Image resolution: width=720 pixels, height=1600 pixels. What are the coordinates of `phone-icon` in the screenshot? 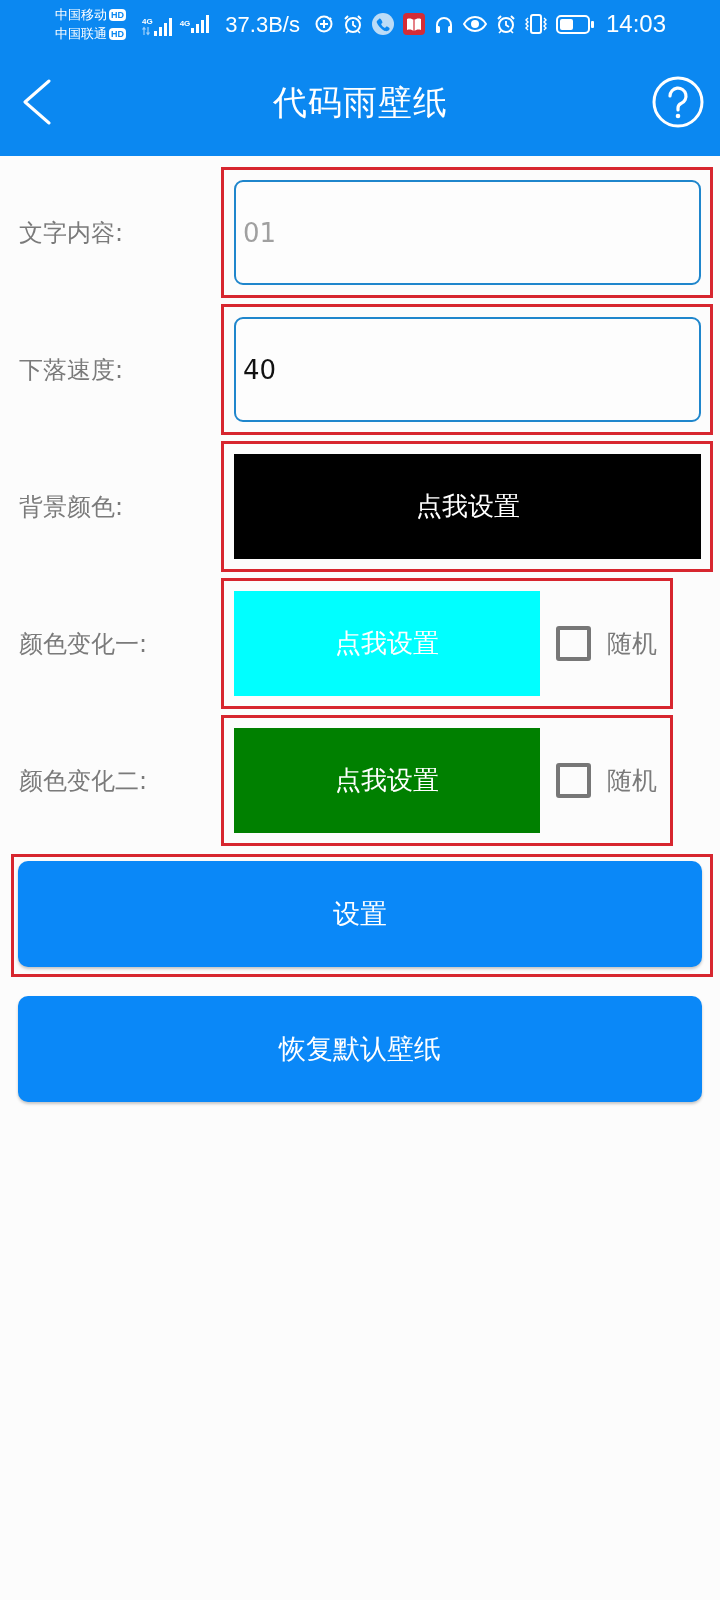 It's located at (382, 24).